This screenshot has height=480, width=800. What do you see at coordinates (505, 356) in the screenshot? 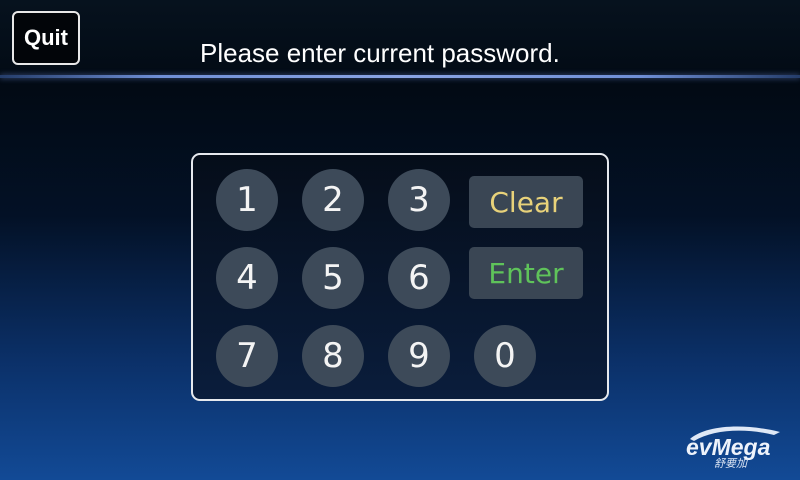
I see `key-0: 0` at bounding box center [505, 356].